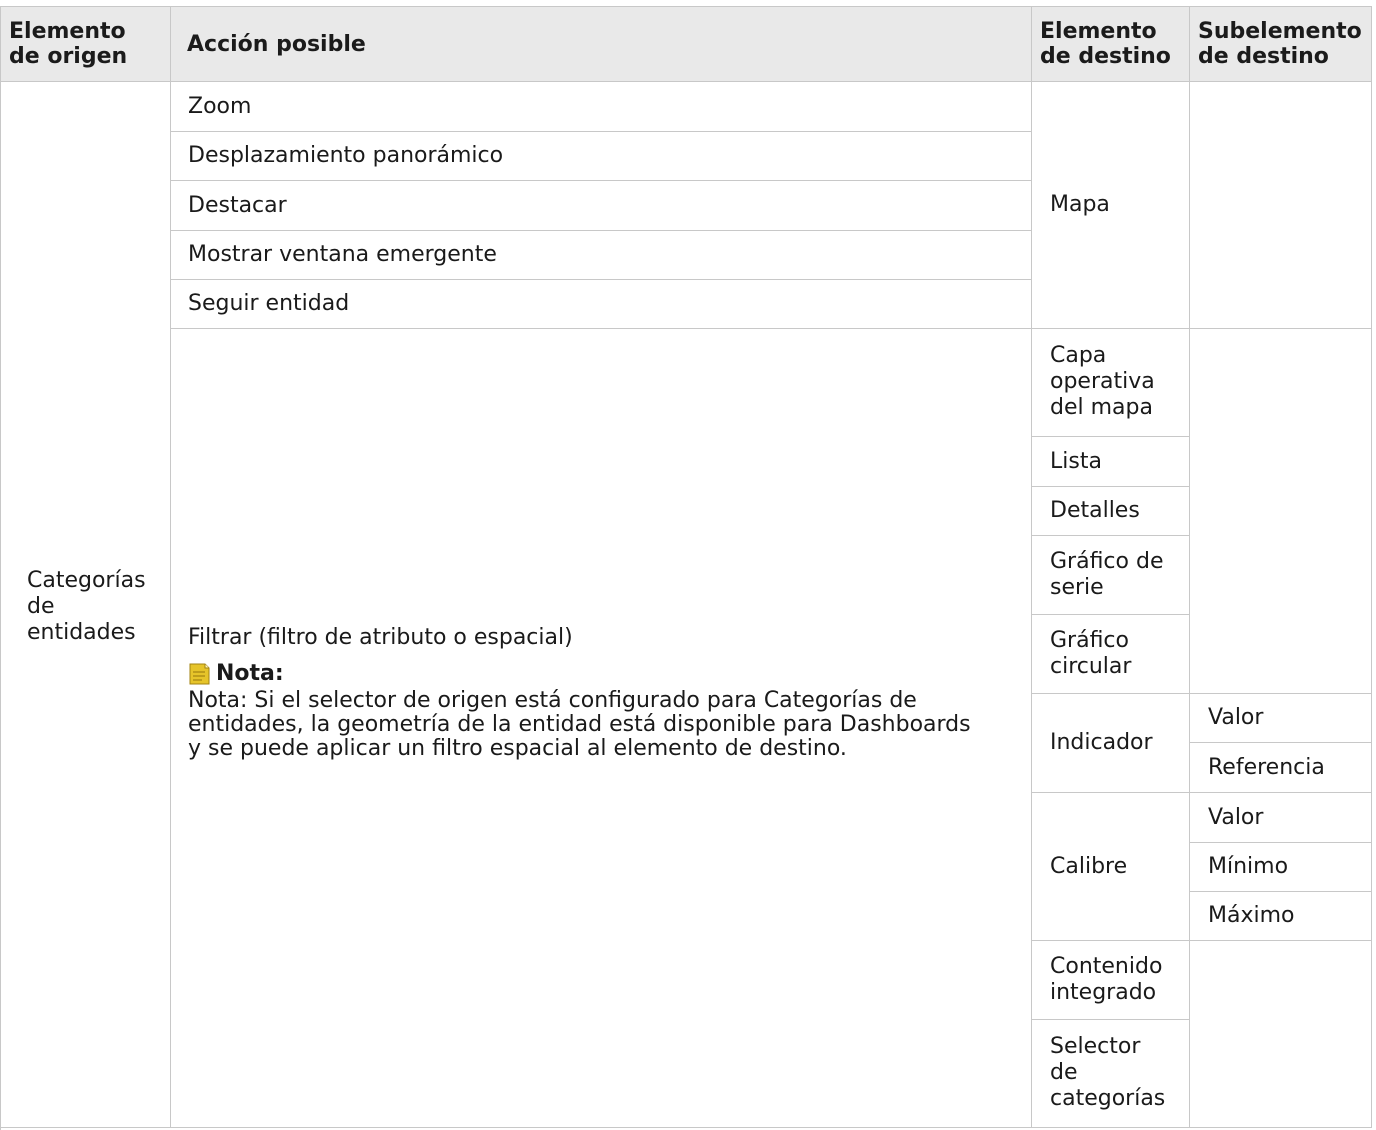 The image size is (1376, 1130). Describe the element at coordinates (1281, 44) in the screenshot. I see `header-subelement: Subelemento de destino` at that location.